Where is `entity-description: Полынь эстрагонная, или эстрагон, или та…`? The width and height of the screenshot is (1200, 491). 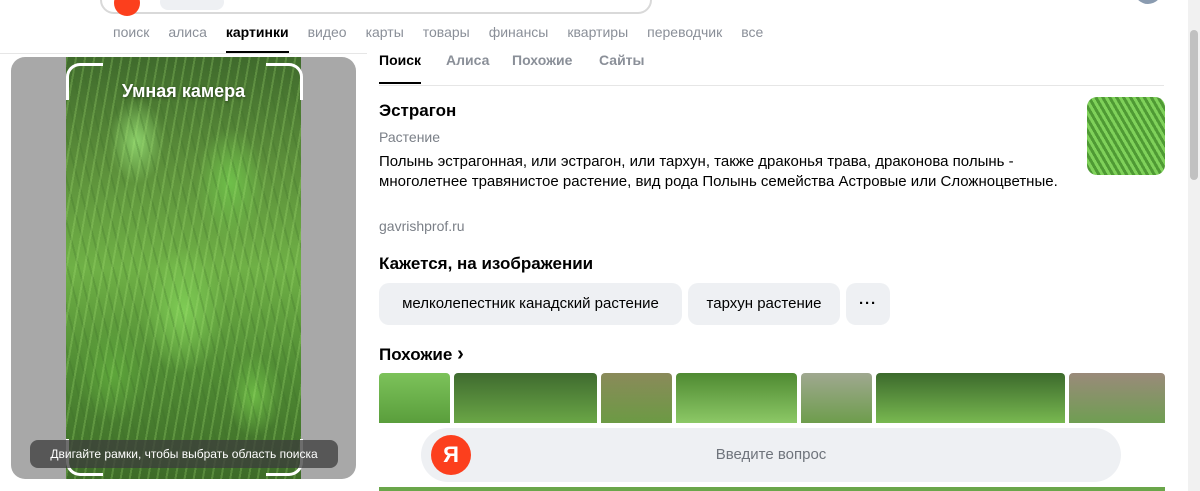 entity-description: Полынь эстрагонная, или эстрагон, или та… is located at coordinates (718, 171).